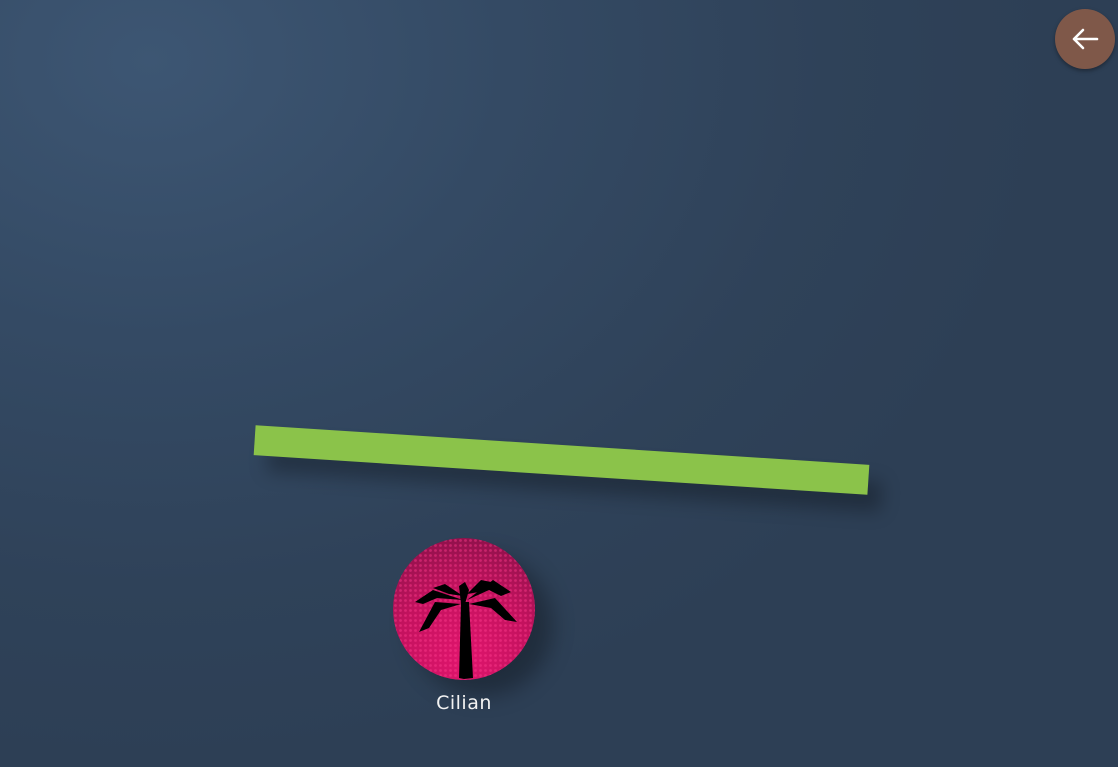 This screenshot has width=1118, height=767. Describe the element at coordinates (464, 703) in the screenshot. I see `player-name: Cilian` at that location.